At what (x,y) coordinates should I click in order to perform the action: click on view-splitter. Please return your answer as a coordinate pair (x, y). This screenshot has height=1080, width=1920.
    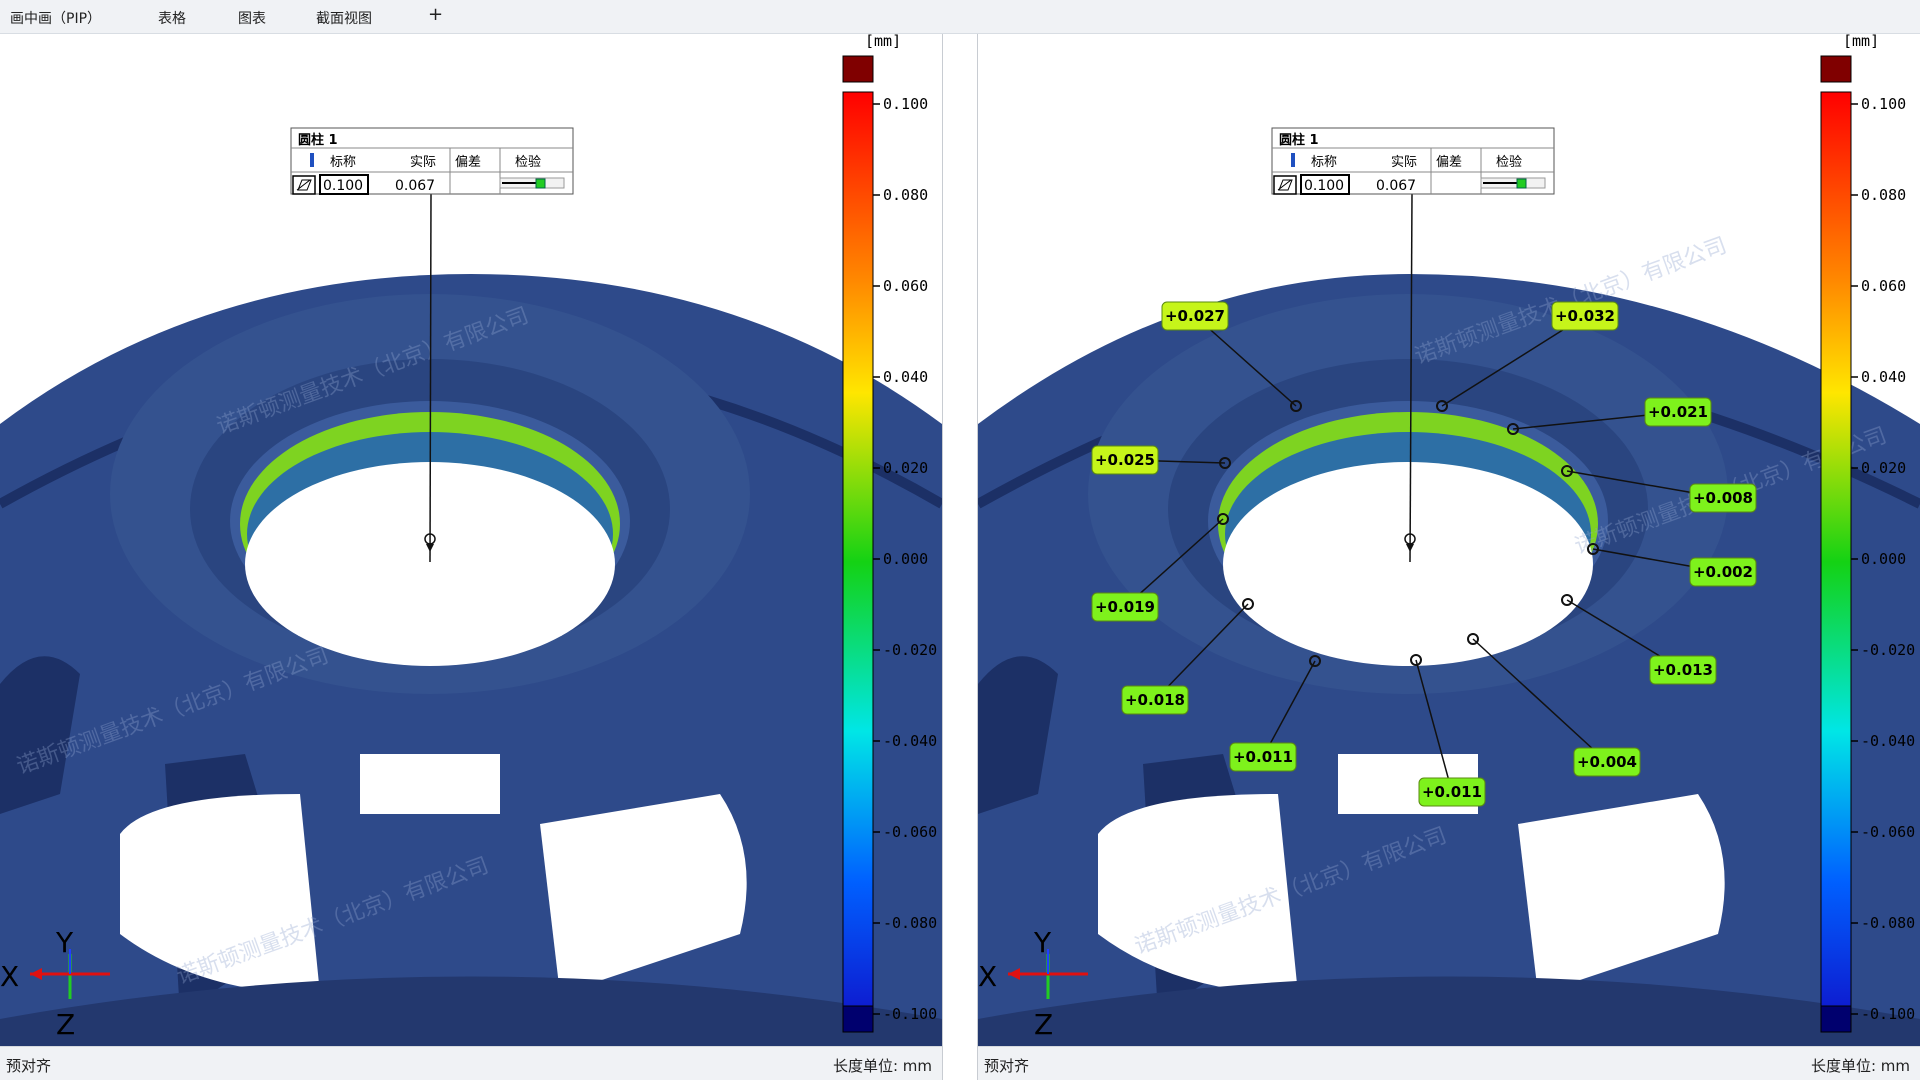
    Looking at the image, I should click on (960, 557).